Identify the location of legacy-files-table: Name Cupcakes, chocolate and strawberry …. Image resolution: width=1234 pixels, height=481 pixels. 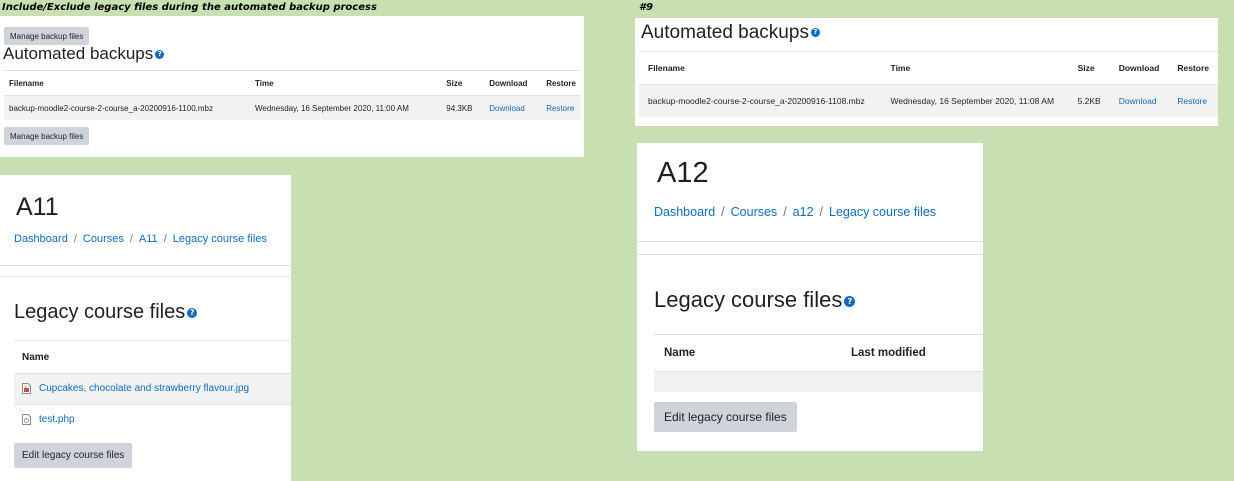
(152, 387).